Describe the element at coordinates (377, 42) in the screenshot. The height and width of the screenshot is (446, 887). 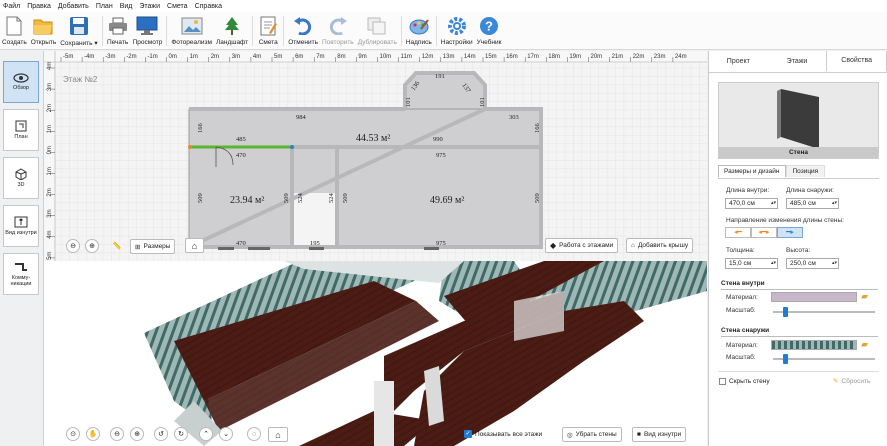
I see `duplicate-label: Дублировать` at that location.